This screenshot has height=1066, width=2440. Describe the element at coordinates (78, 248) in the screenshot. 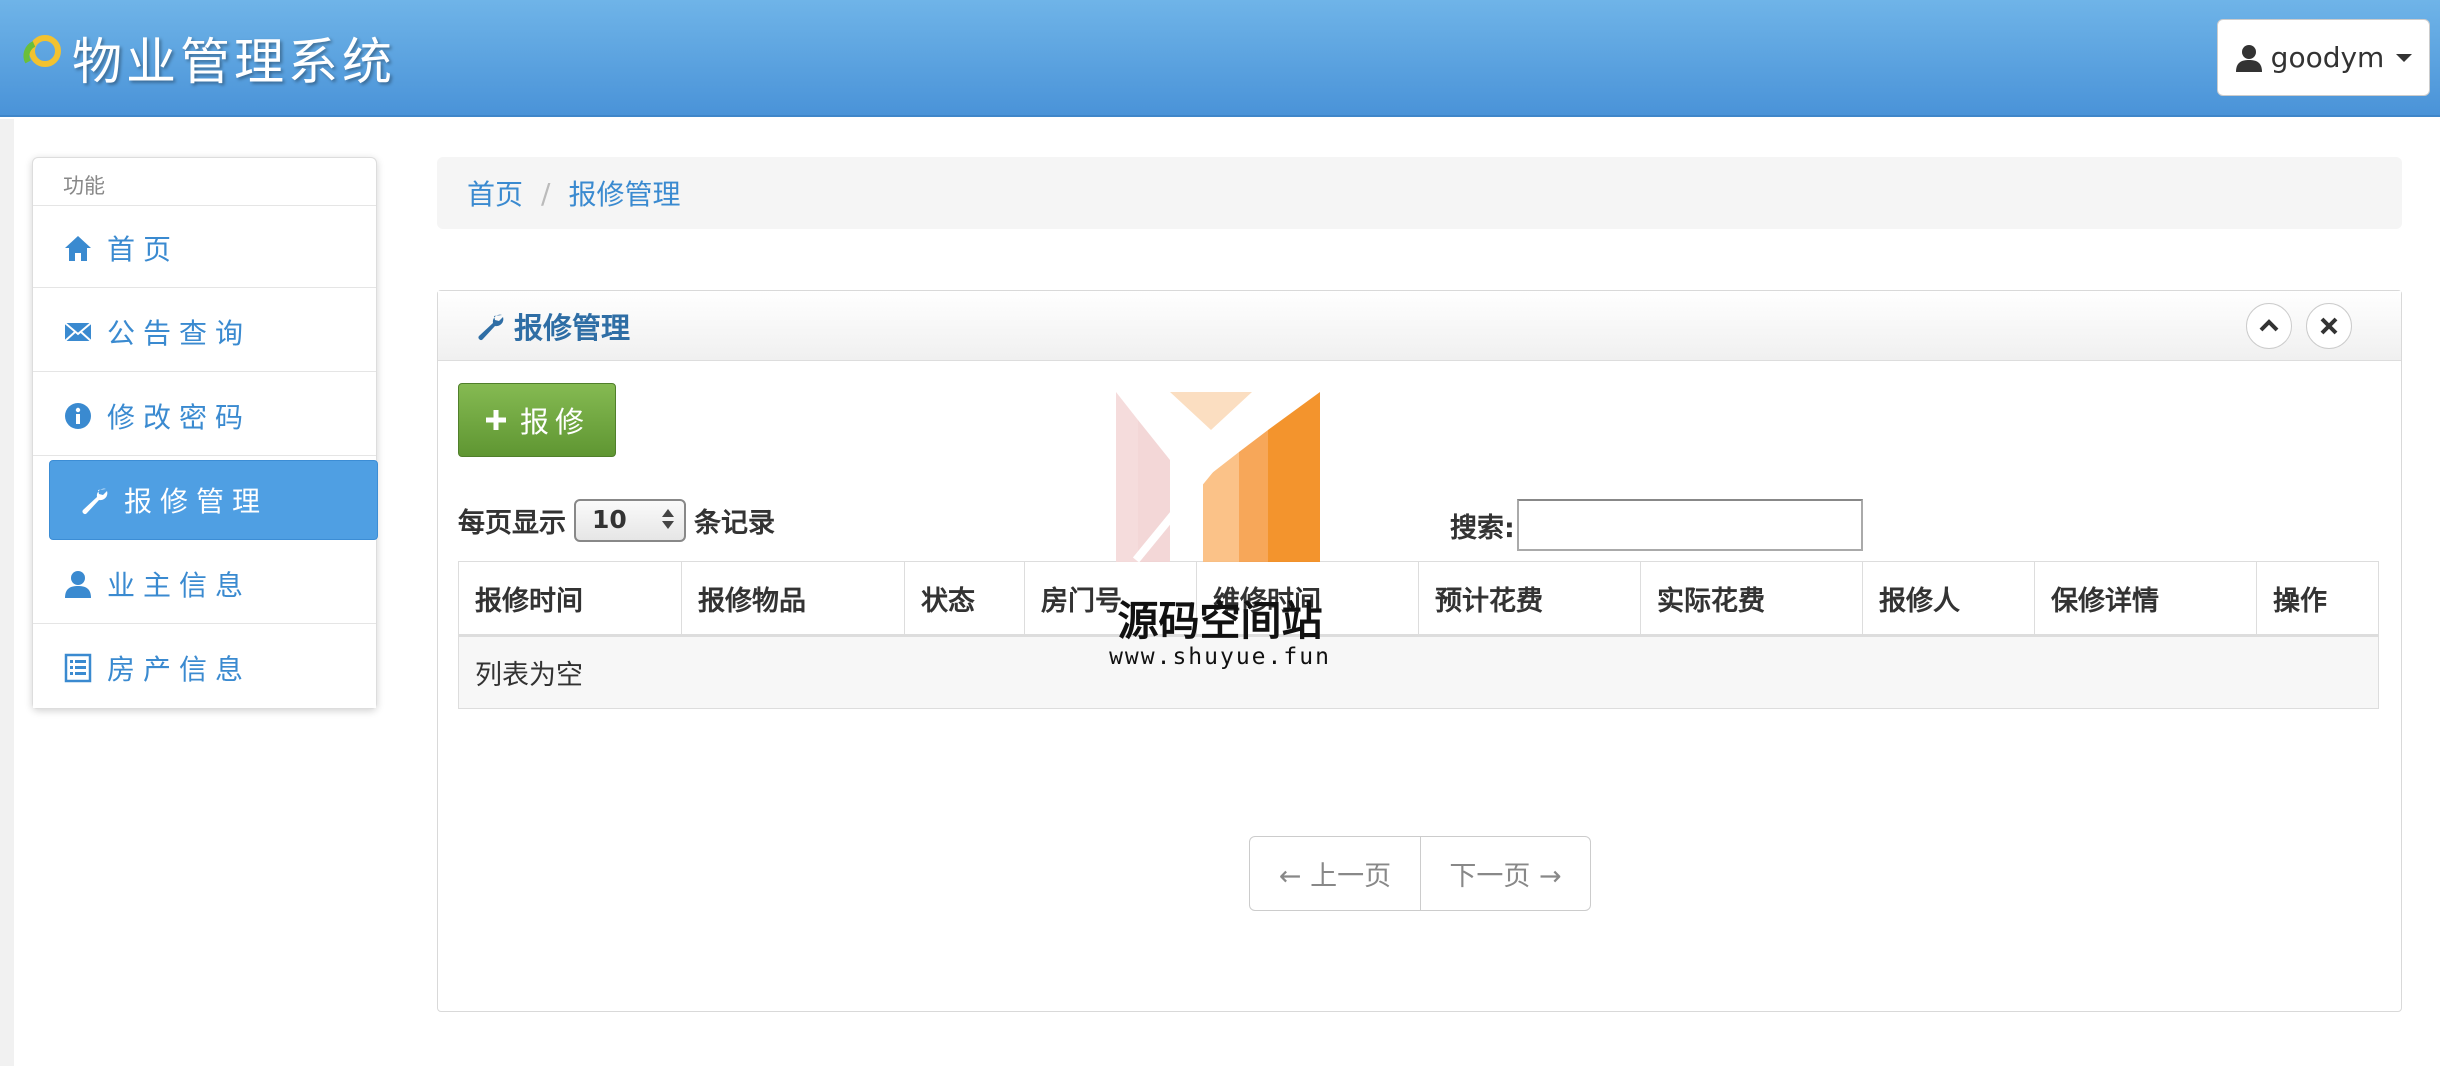

I see `home-icon` at that location.